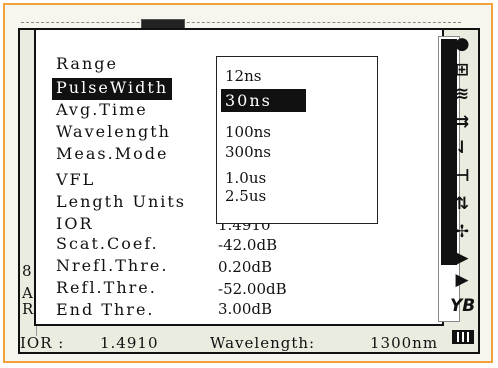 The image size is (498, 368). I want to click on menu-item-length-units: Length Units, so click(121, 203).